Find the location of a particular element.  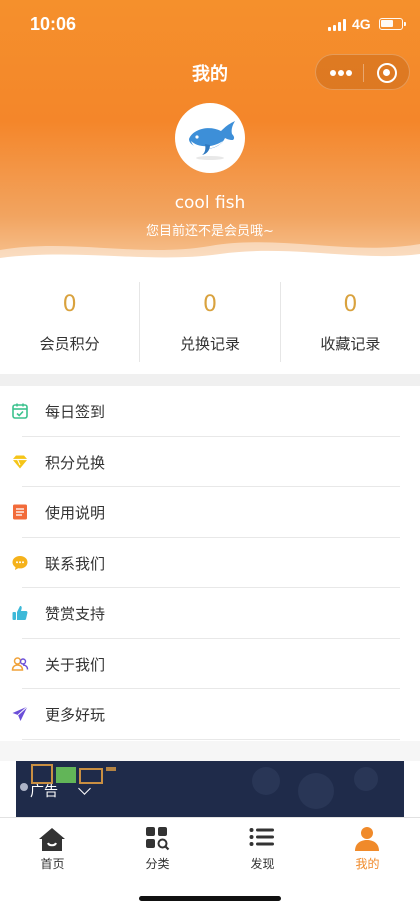

paper-plane-icon is located at coordinates (20, 713).